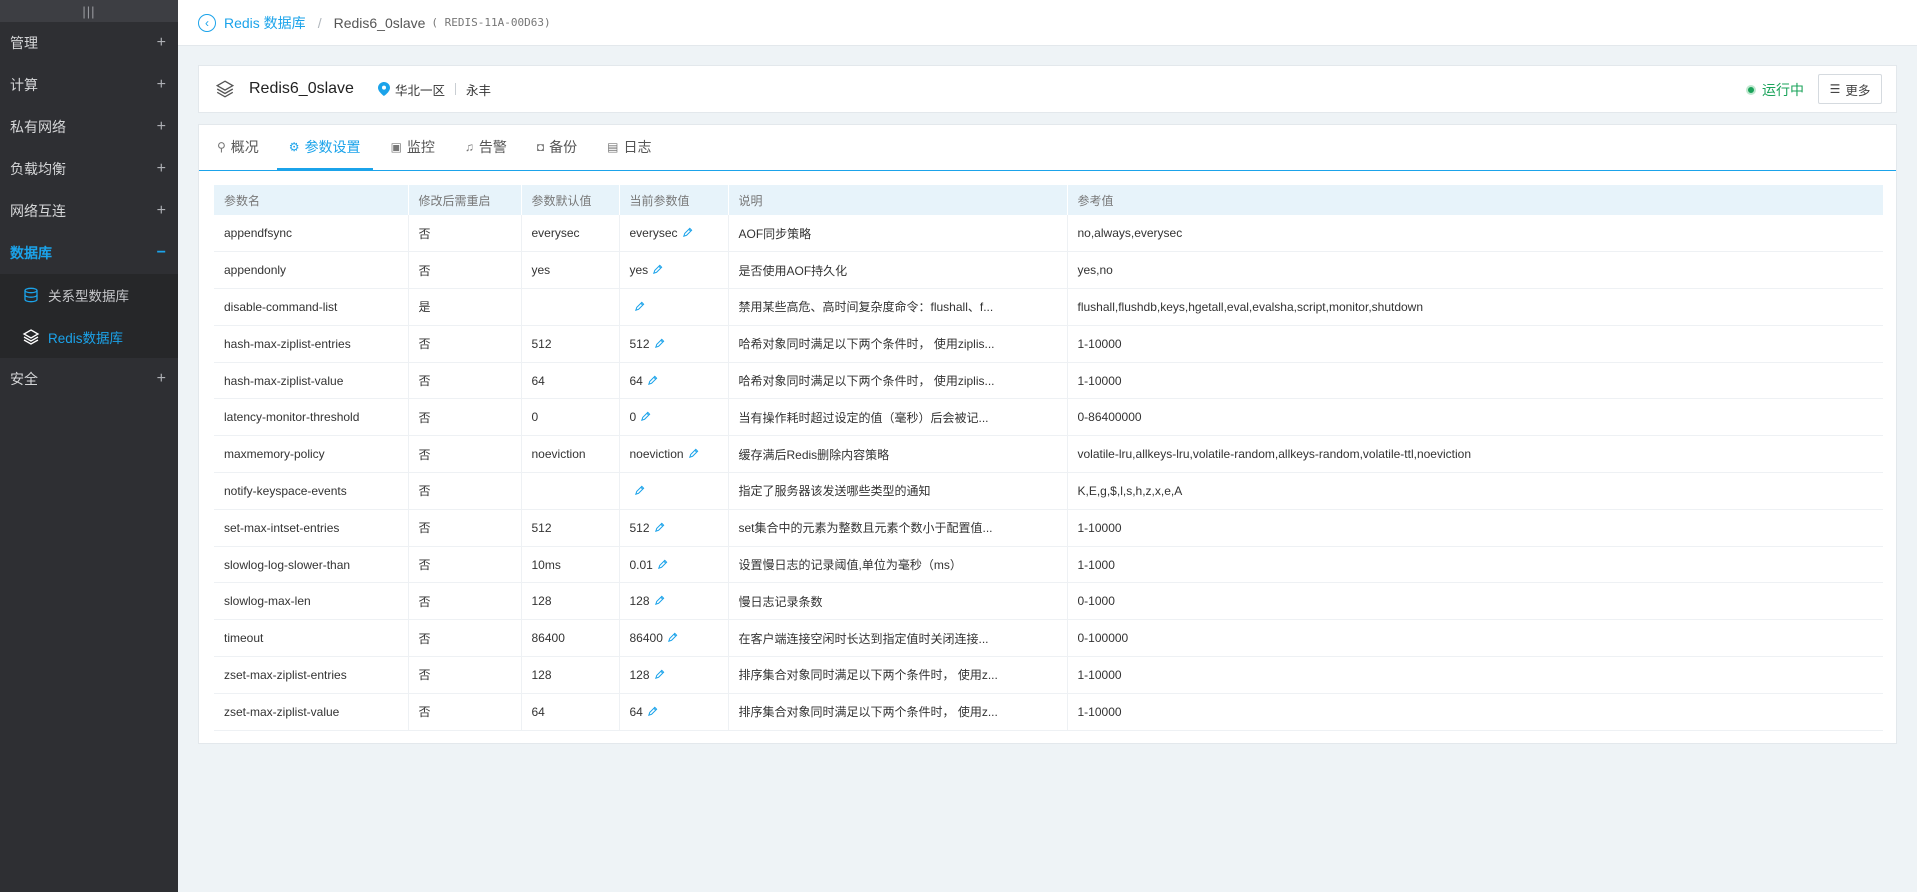 The width and height of the screenshot is (1917, 892). Describe the element at coordinates (89, 295) in the screenshot. I see `sidebar-item-relational-db: 关系型数据库` at that location.